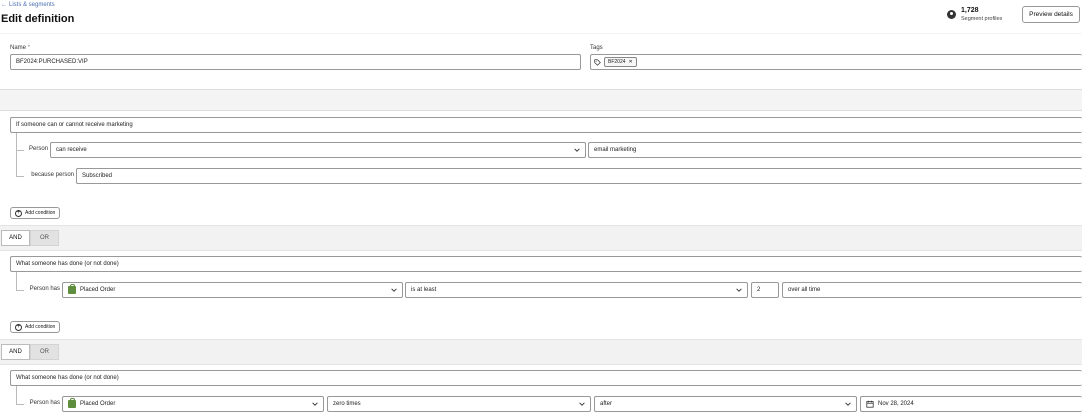  What do you see at coordinates (295, 62) in the screenshot?
I see `name-input: BF2024:PURCHASED:VIP` at bounding box center [295, 62].